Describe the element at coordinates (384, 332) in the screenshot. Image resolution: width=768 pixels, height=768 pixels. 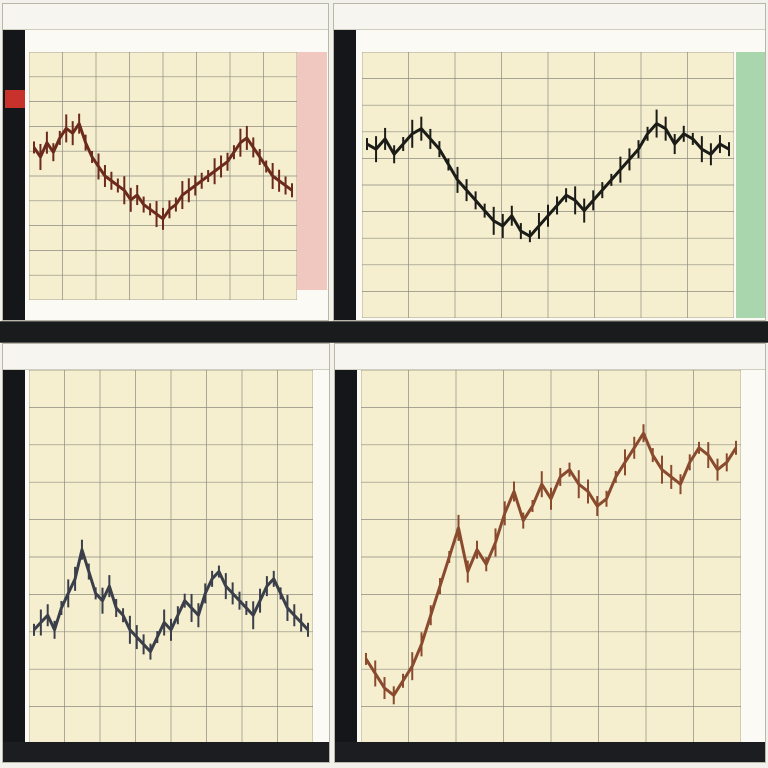
I see `toolbar-strip` at that location.